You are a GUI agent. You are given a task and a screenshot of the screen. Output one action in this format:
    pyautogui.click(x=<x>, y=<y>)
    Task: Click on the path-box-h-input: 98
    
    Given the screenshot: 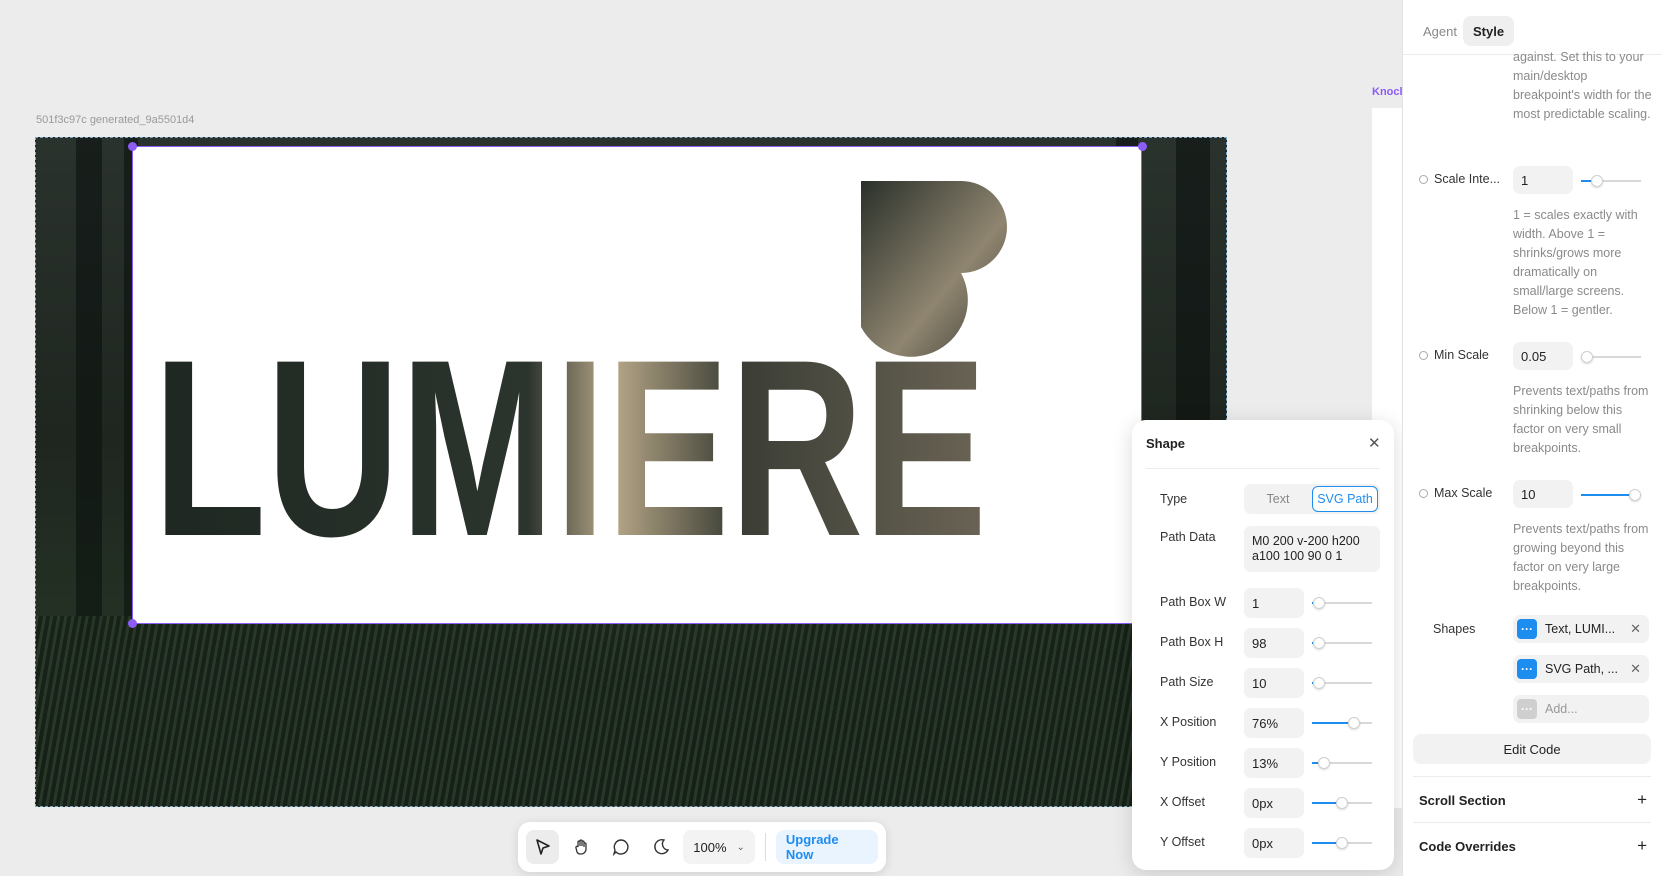 What is the action you would take?
    pyautogui.click(x=1274, y=643)
    